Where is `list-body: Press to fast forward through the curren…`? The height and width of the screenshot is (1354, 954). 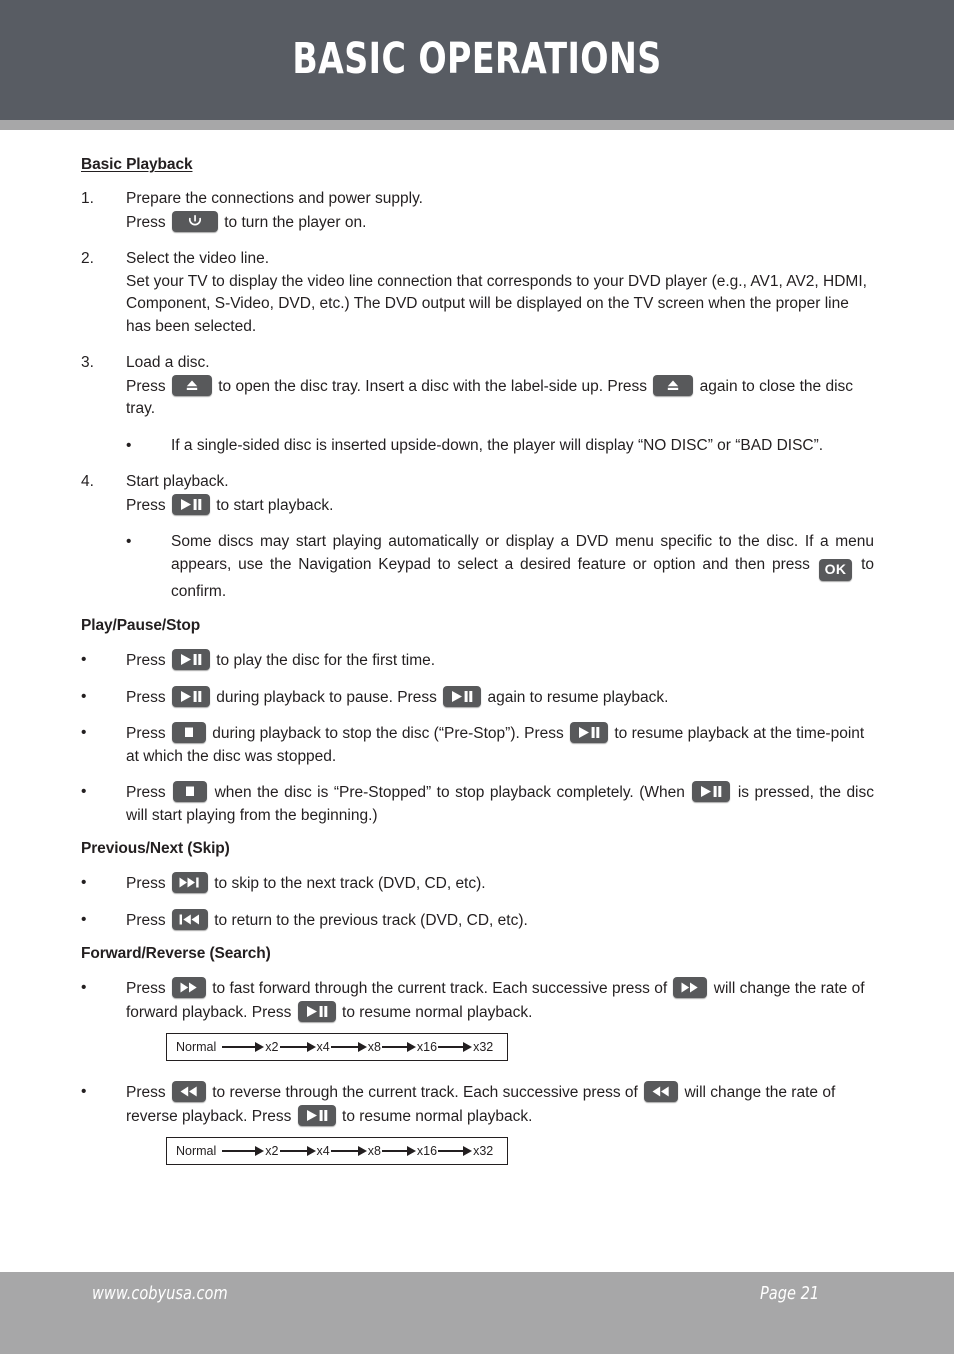
list-body: Press to fast forward through the curren… is located at coordinates (500, 1019).